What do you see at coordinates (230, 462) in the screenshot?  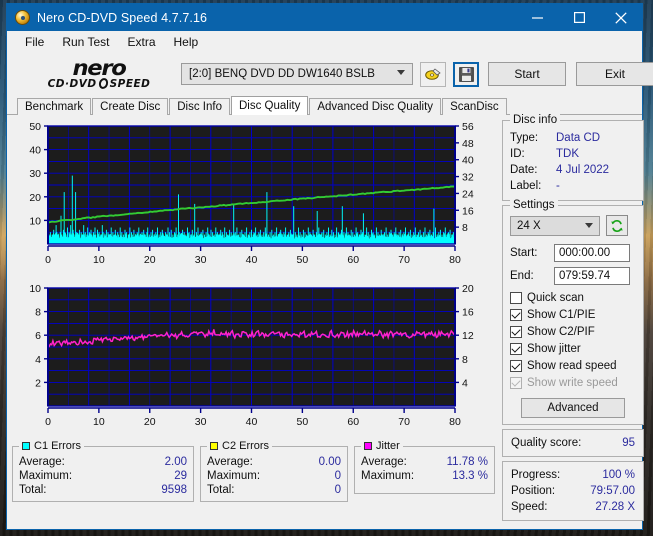 I see `c2-average-label: Average:` at bounding box center [230, 462].